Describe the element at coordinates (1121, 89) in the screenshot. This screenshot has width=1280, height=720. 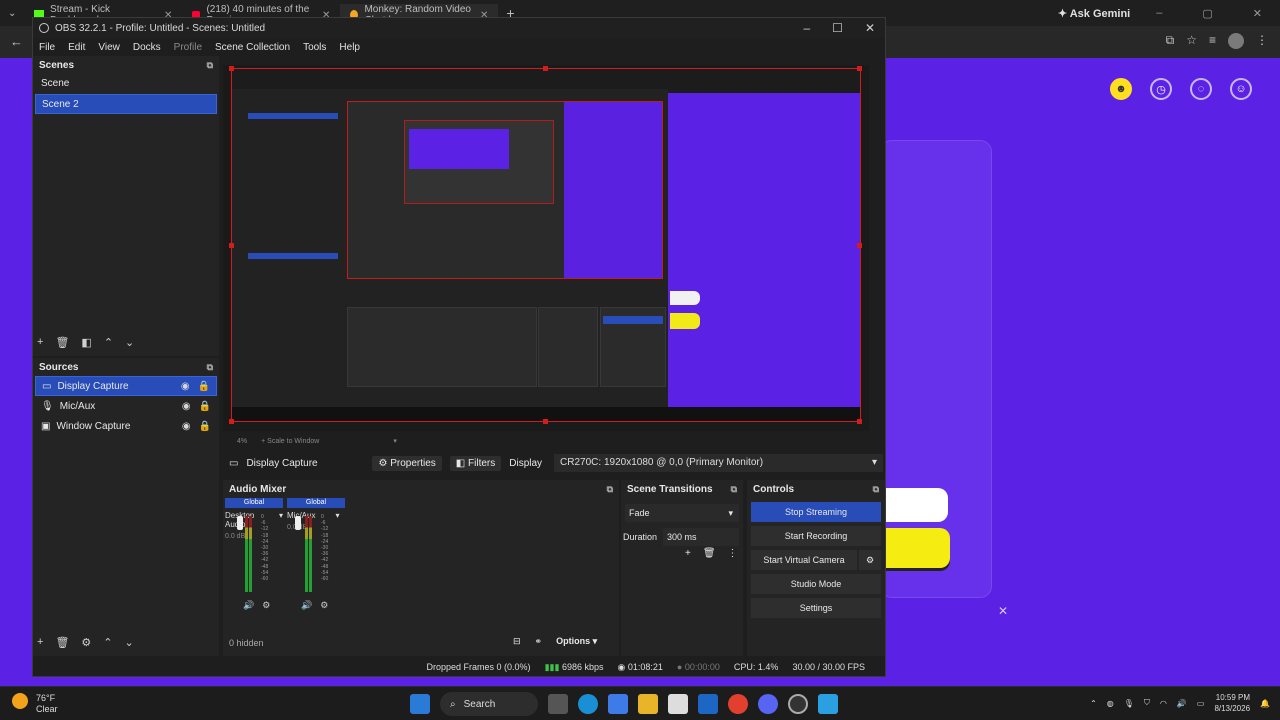
I see `coin-icon: ☻` at that location.